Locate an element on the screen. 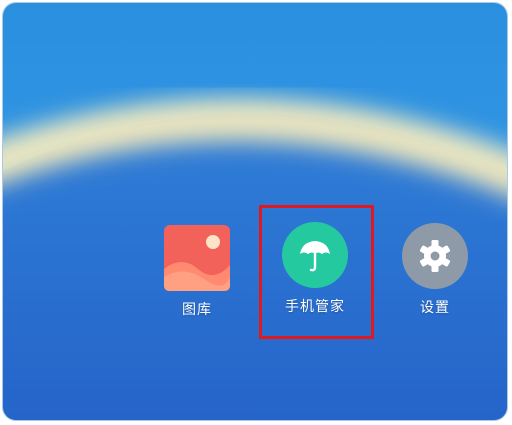 The width and height of the screenshot is (512, 425). app-gallery: 图库 is located at coordinates (197, 272).